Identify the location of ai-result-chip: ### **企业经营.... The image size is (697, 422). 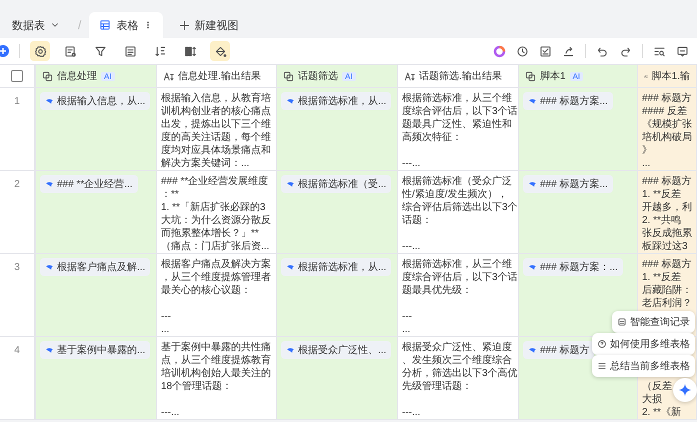
(89, 184).